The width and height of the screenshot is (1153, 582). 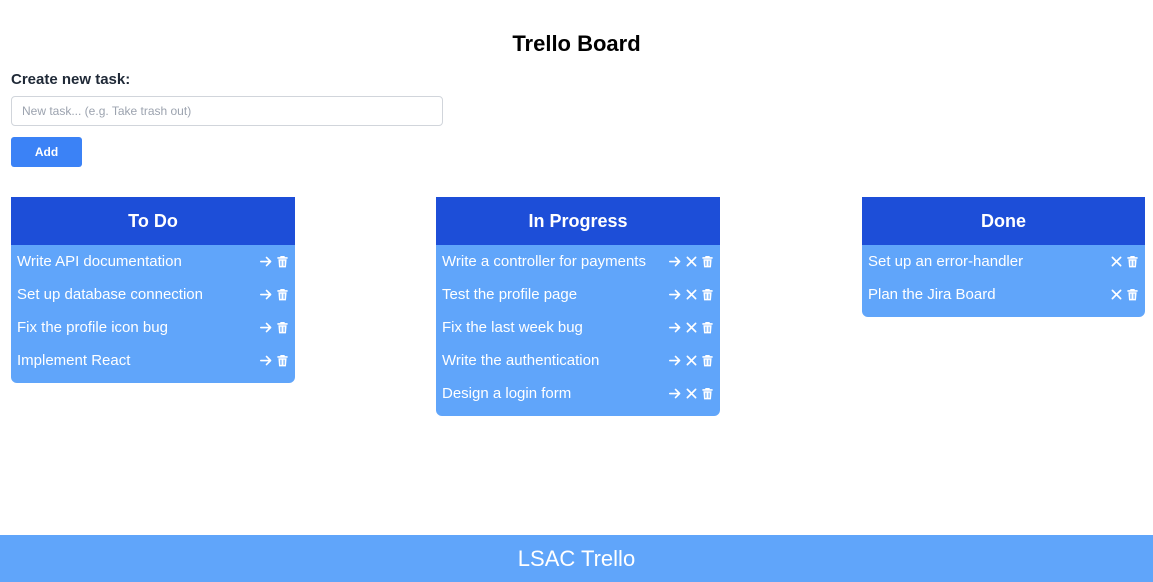 What do you see at coordinates (578, 393) in the screenshot?
I see `task-item: Design a login form` at bounding box center [578, 393].